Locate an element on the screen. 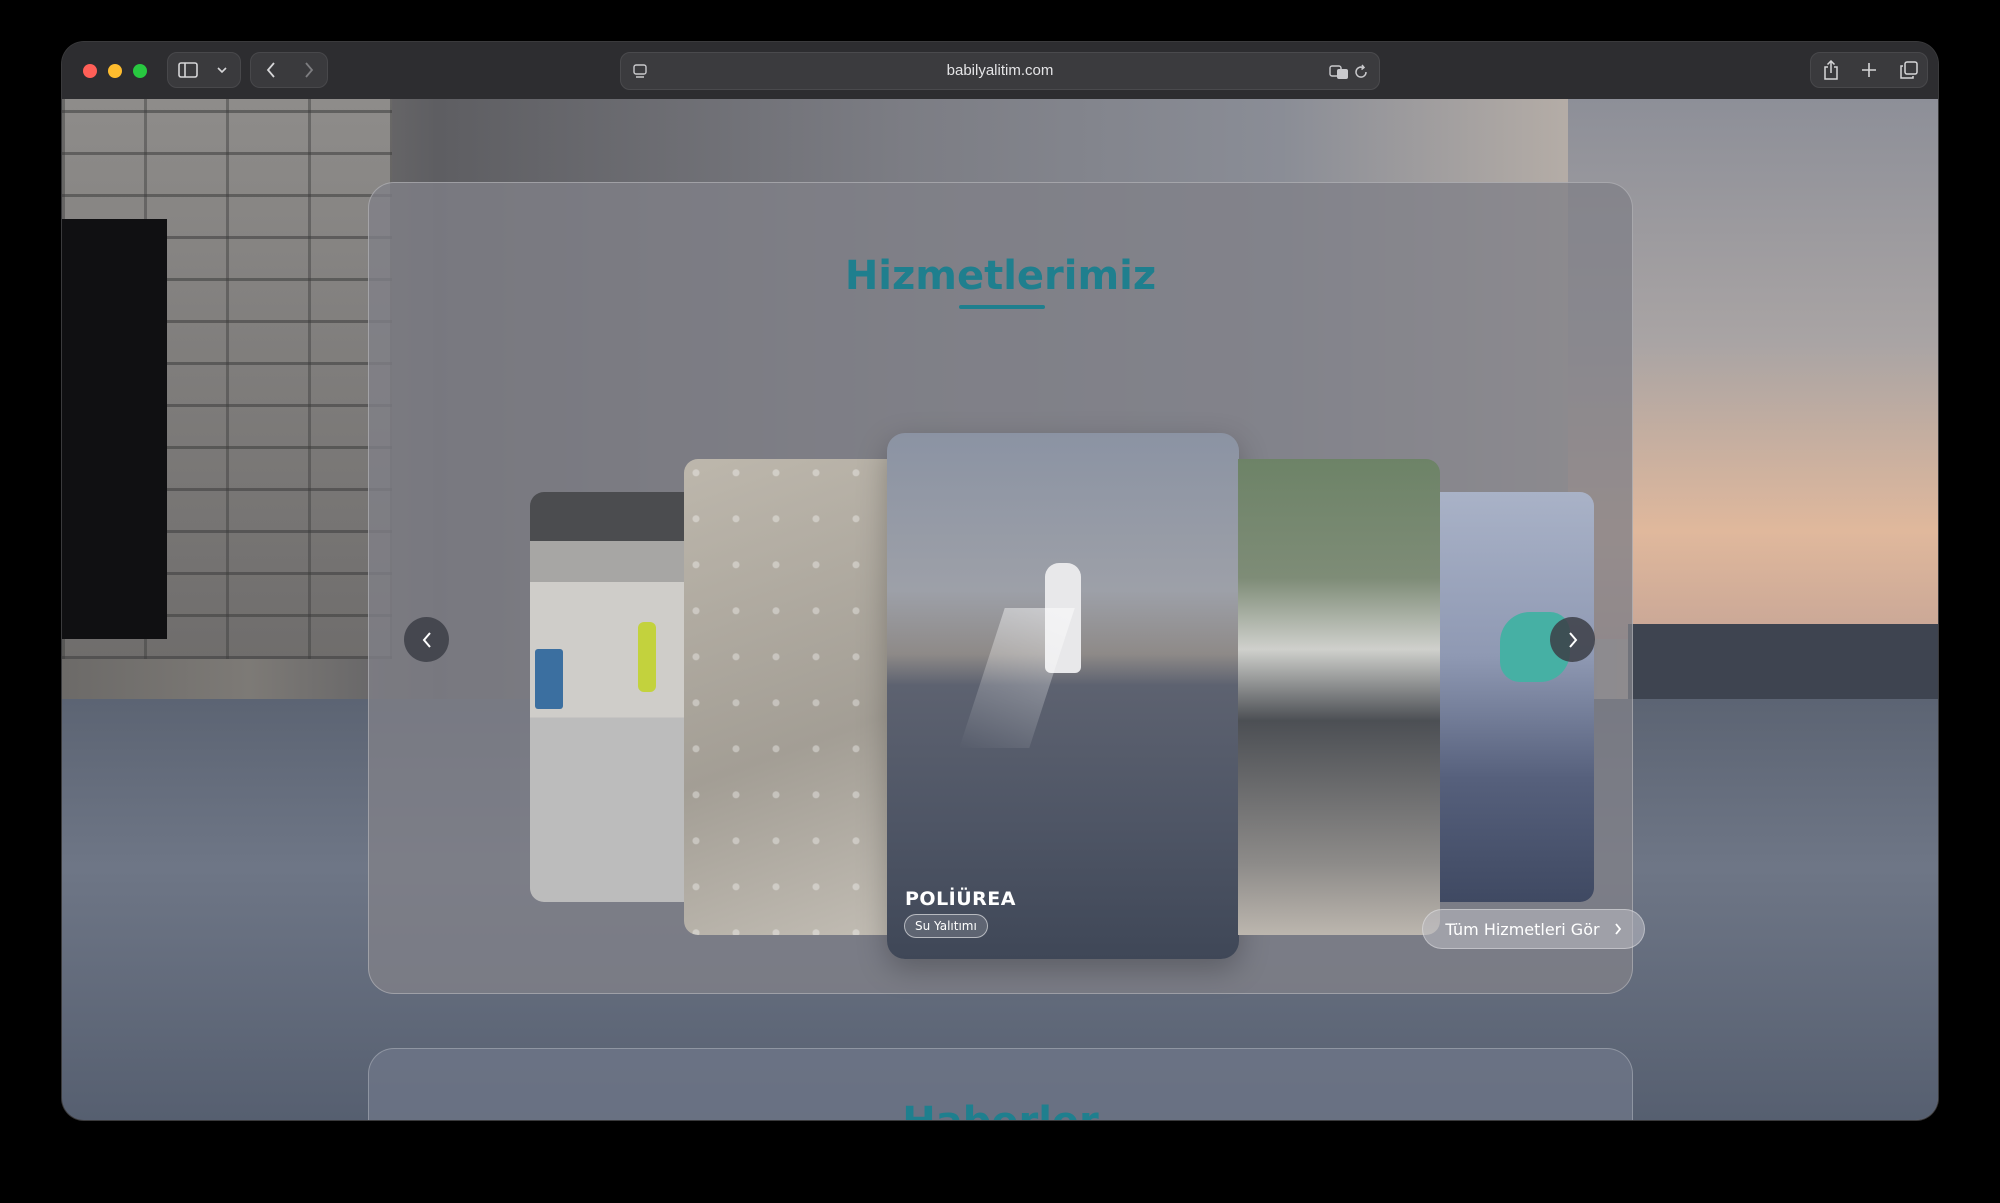  plus-icon is located at coordinates (1869, 70).